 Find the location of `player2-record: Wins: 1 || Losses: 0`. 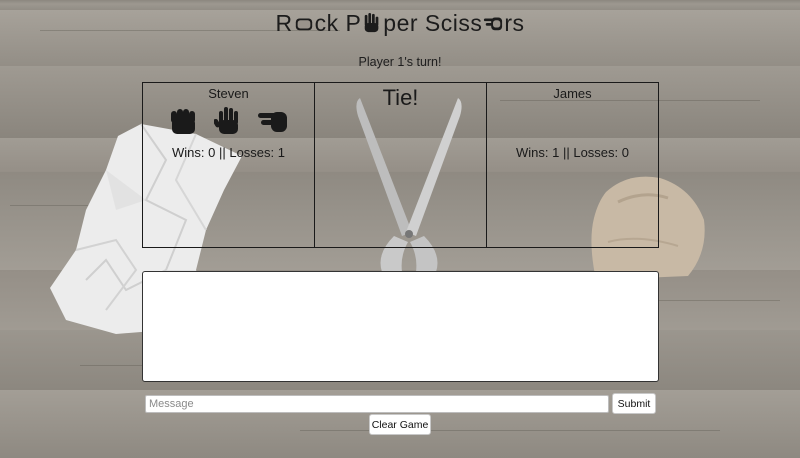

player2-record: Wins: 1 || Losses: 0 is located at coordinates (572, 152).